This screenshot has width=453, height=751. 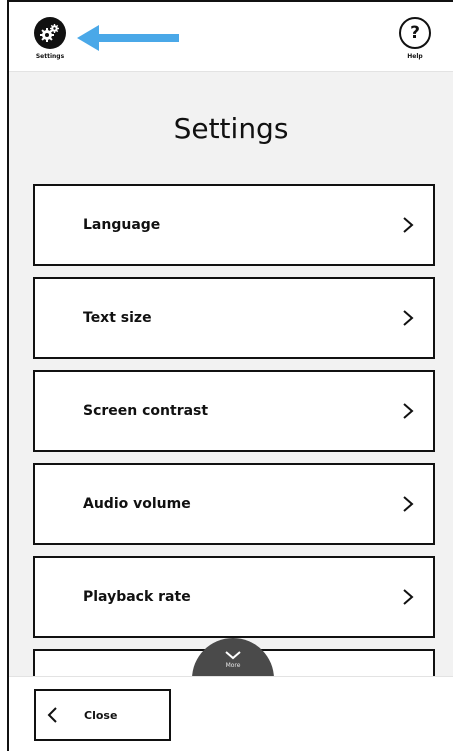 What do you see at coordinates (146, 411) in the screenshot?
I see `menu-item-label: Screen contrast` at bounding box center [146, 411].